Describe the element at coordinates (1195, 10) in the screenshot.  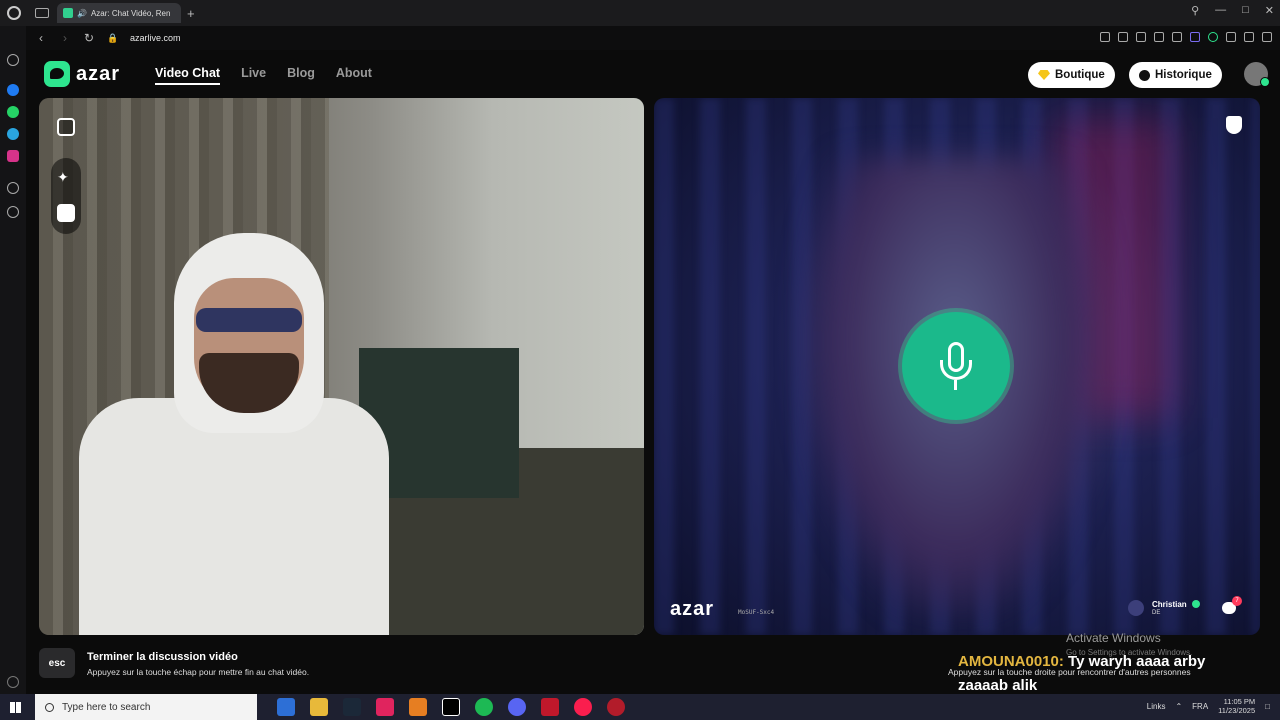
I see `search-tabs-icon: ⚲` at that location.